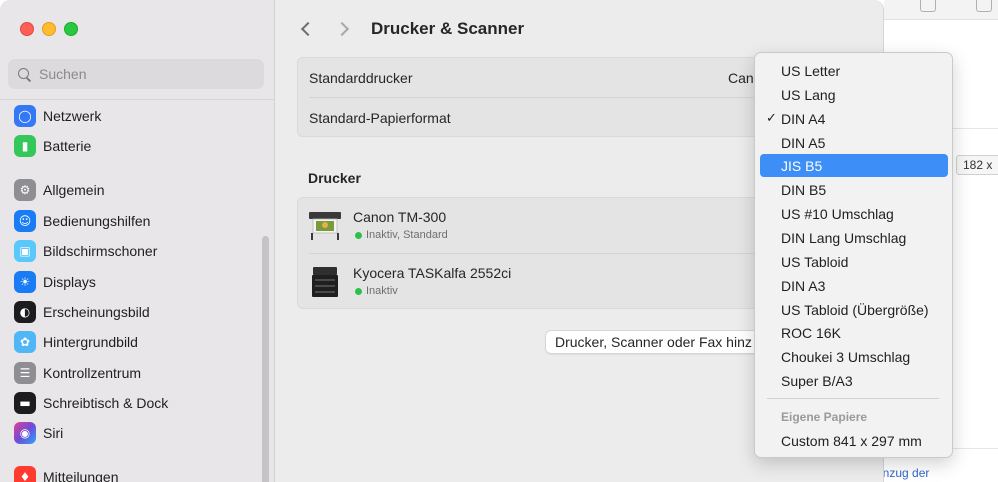  I want to click on sidebar-item-label: Bedienungshilfen, so click(97, 221).